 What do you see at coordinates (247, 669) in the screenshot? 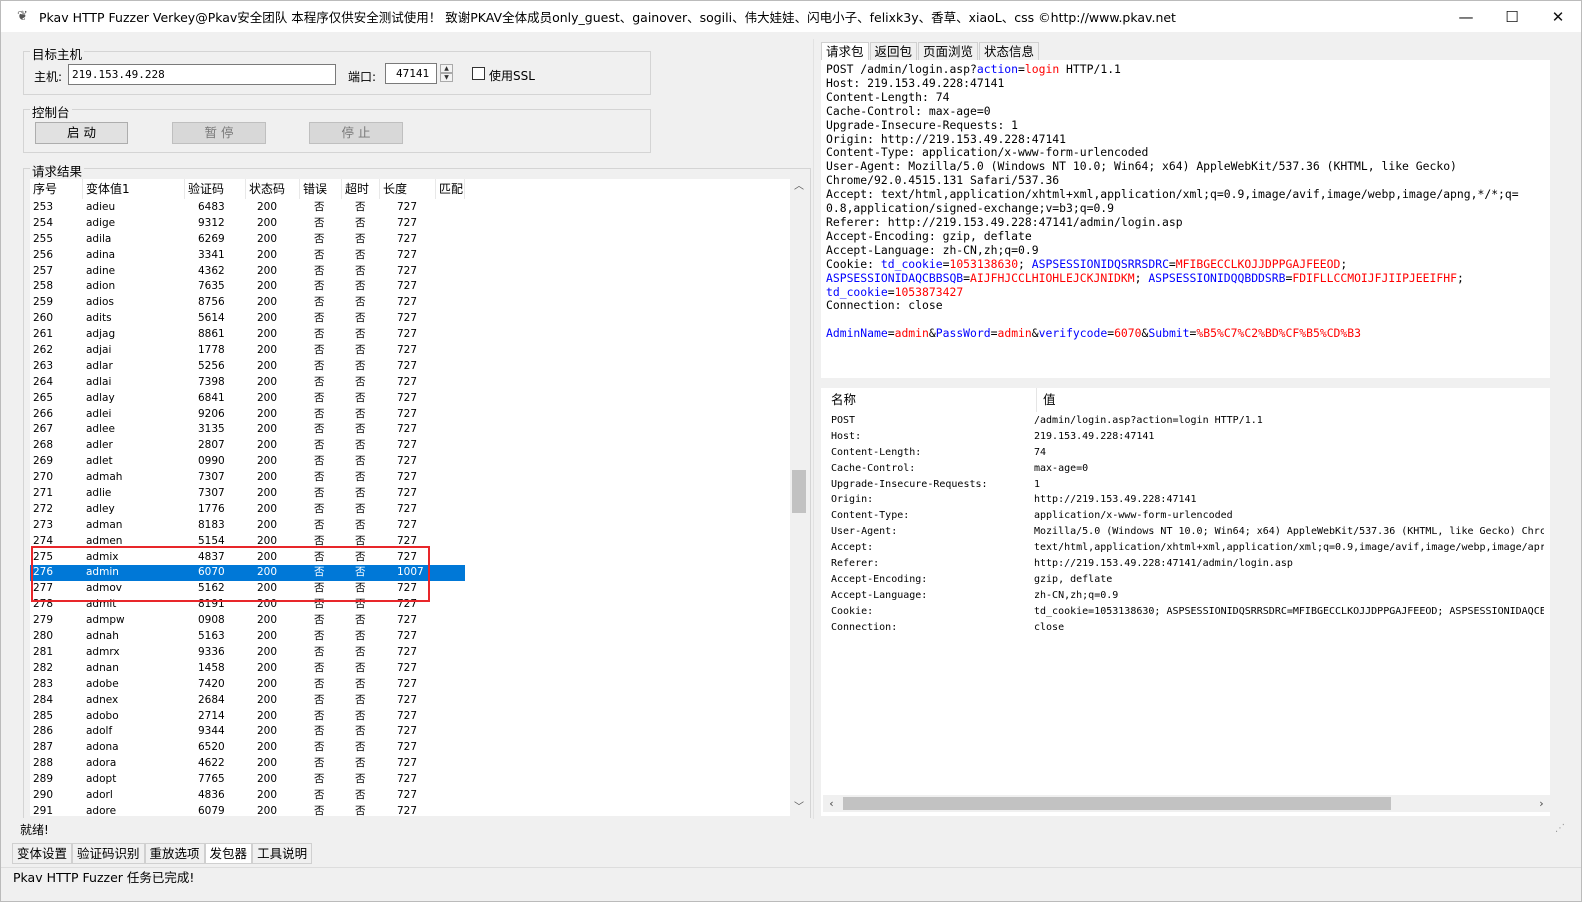
I see `table-row: 282 adnan 1458 200 否 否 727` at bounding box center [247, 669].